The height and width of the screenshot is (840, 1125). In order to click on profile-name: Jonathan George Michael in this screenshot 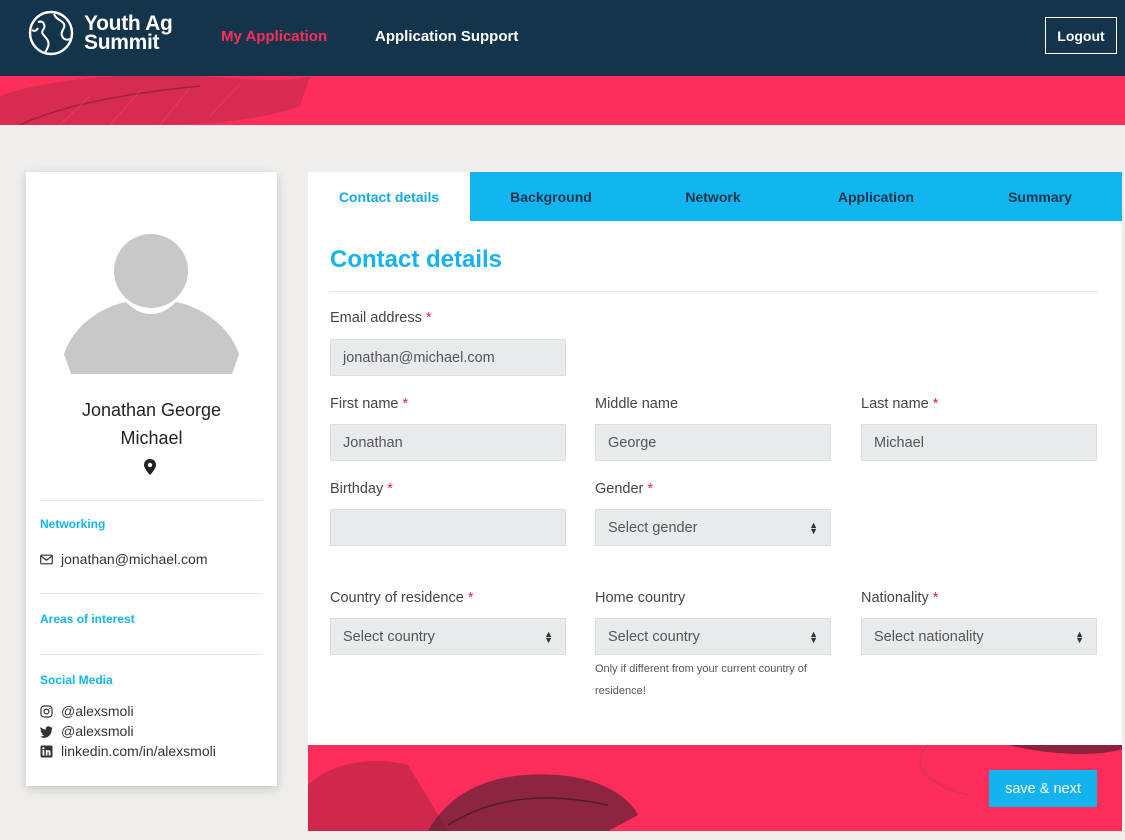, I will do `click(151, 424)`.